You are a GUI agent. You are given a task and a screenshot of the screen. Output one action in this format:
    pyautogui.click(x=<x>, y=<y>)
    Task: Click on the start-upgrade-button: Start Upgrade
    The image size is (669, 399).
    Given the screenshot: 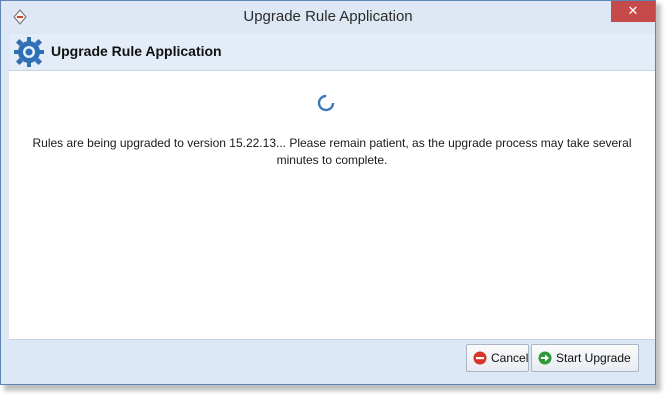 What is the action you would take?
    pyautogui.click(x=585, y=358)
    